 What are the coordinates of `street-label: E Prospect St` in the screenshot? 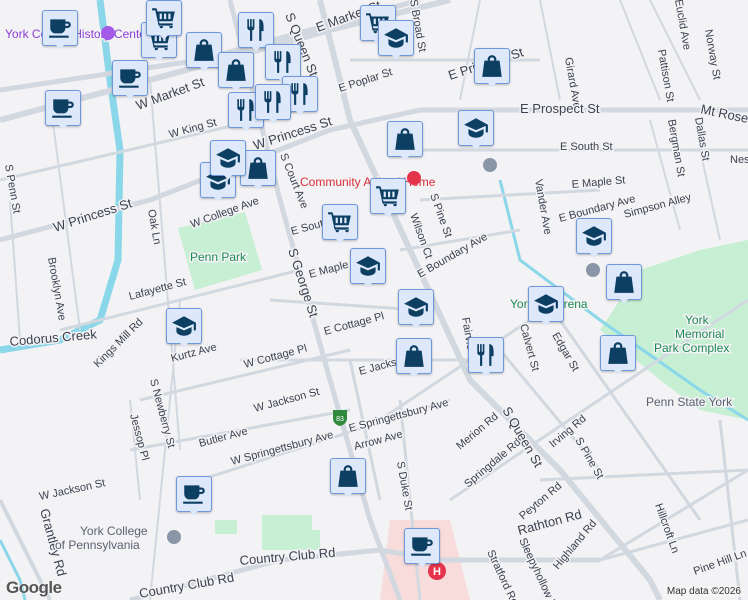 It's located at (560, 108).